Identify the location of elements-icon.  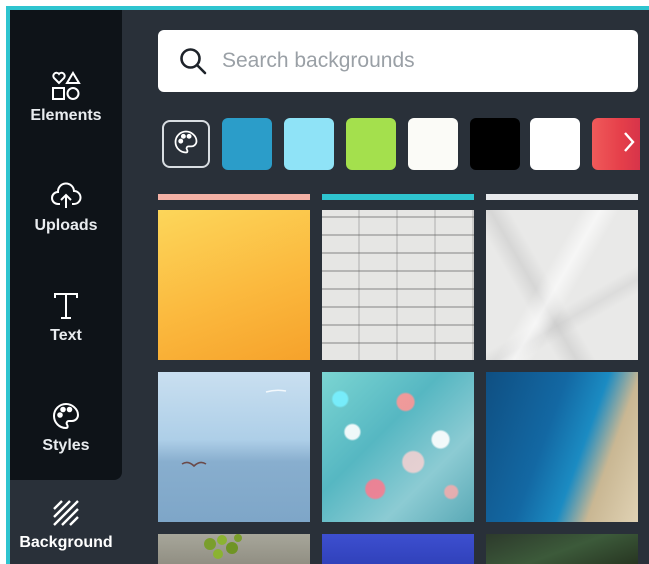
(66, 86).